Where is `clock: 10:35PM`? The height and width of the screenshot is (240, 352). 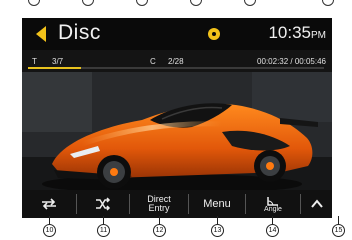
clock: 10:35PM is located at coordinates (297, 33).